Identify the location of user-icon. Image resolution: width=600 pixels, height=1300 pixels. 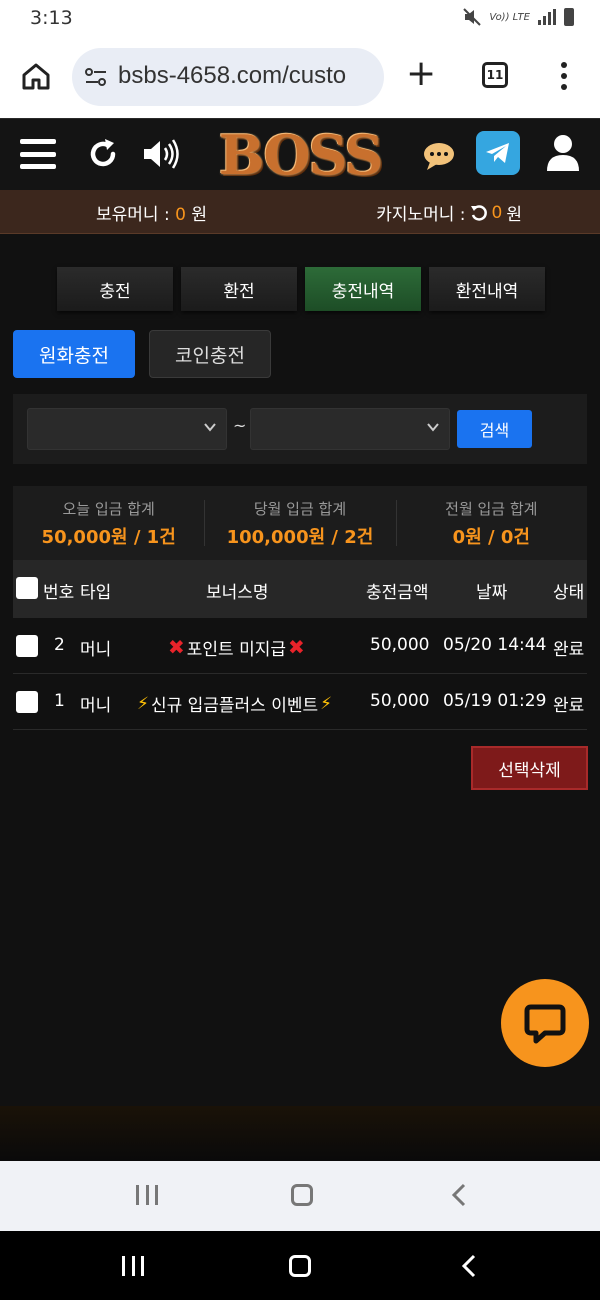
(563, 153).